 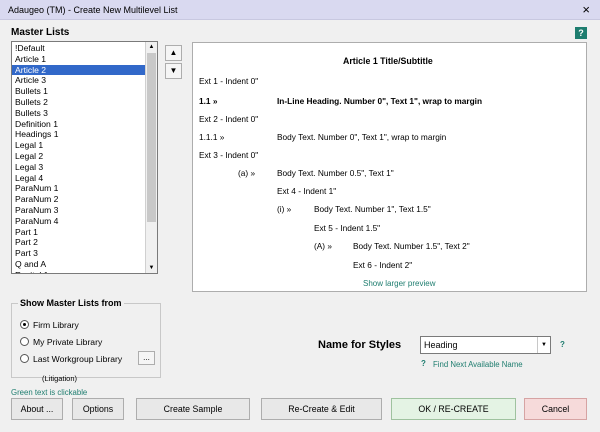 I want to click on preview-ext2: Ext 2 - Indent 0", so click(x=229, y=119).